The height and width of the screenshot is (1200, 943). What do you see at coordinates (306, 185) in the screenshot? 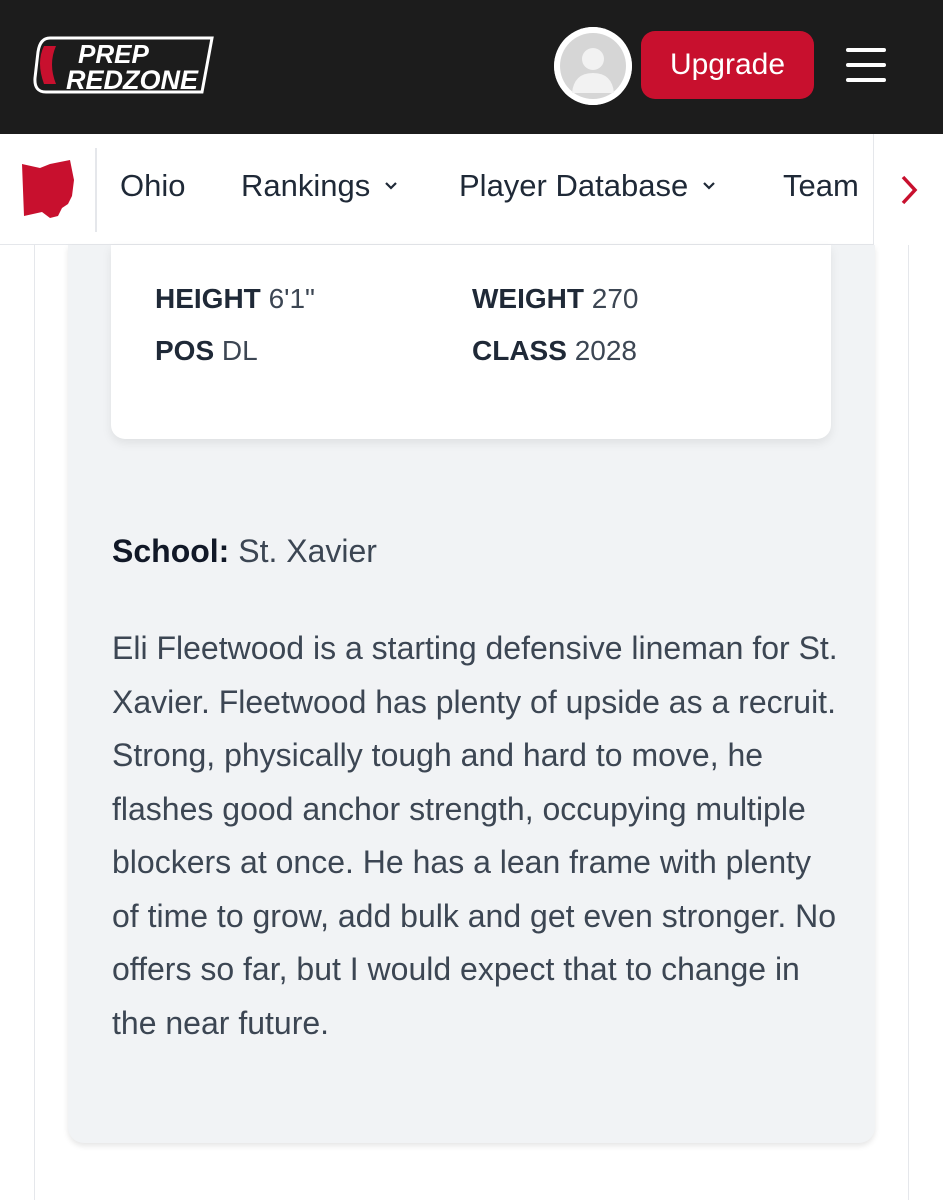
I see `nav-item-label: Rankings` at bounding box center [306, 185].